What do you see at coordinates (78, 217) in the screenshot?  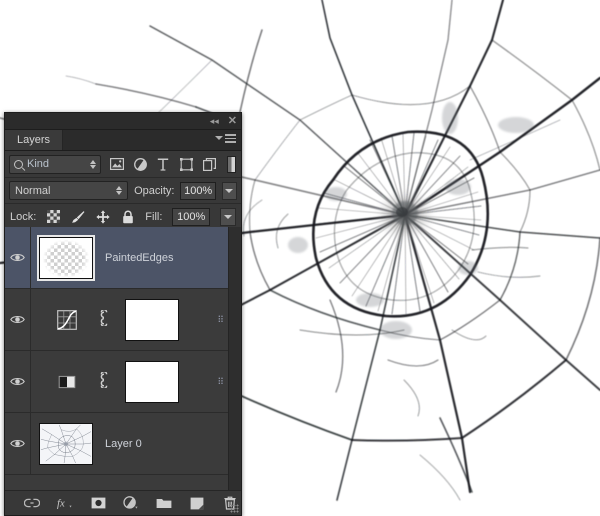 I see `lock-image-pixels-brush-icon` at bounding box center [78, 217].